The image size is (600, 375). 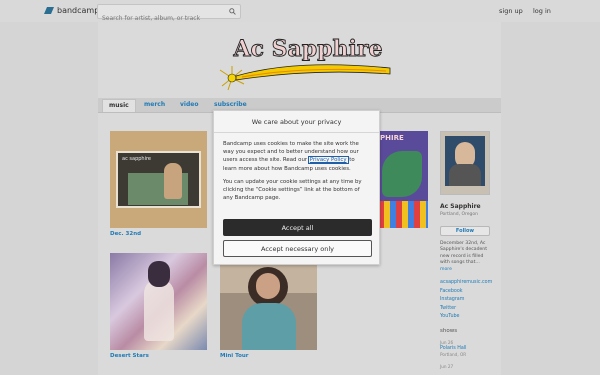 I want to click on accept-necessary-button: Accept necessary only, so click(x=297, y=248).